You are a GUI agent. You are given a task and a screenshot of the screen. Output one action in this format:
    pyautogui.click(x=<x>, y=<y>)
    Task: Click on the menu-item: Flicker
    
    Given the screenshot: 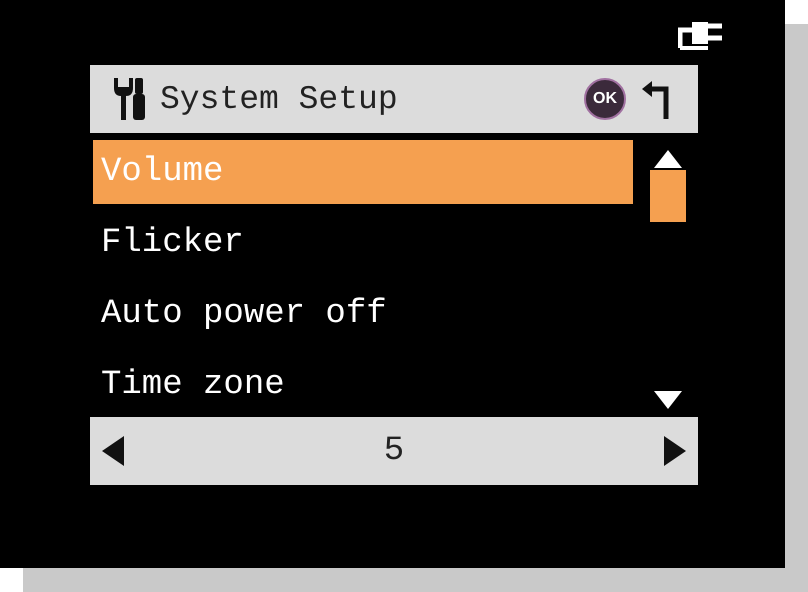 What is the action you would take?
    pyautogui.click(x=363, y=243)
    